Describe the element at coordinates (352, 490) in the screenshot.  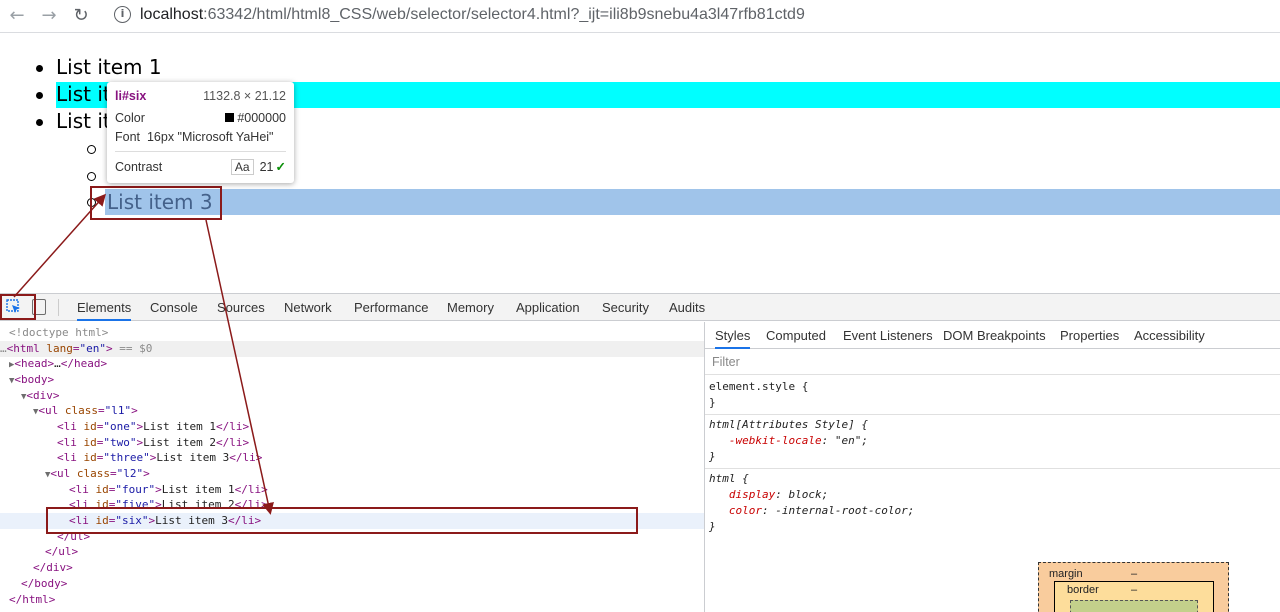
I see `dom-node-li-four: <li id="four">List item 1</li>` at that location.